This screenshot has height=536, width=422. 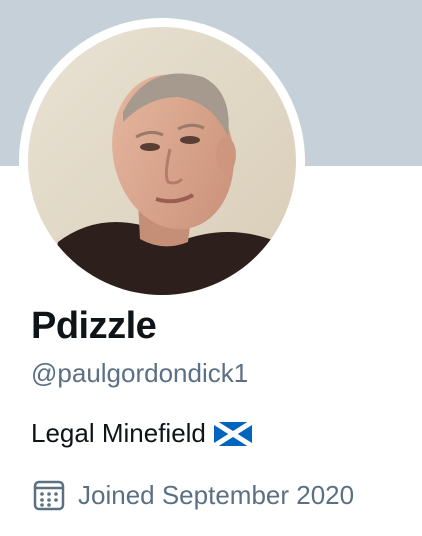 I want to click on username-handle: @paulgordondick1, so click(x=140, y=373).